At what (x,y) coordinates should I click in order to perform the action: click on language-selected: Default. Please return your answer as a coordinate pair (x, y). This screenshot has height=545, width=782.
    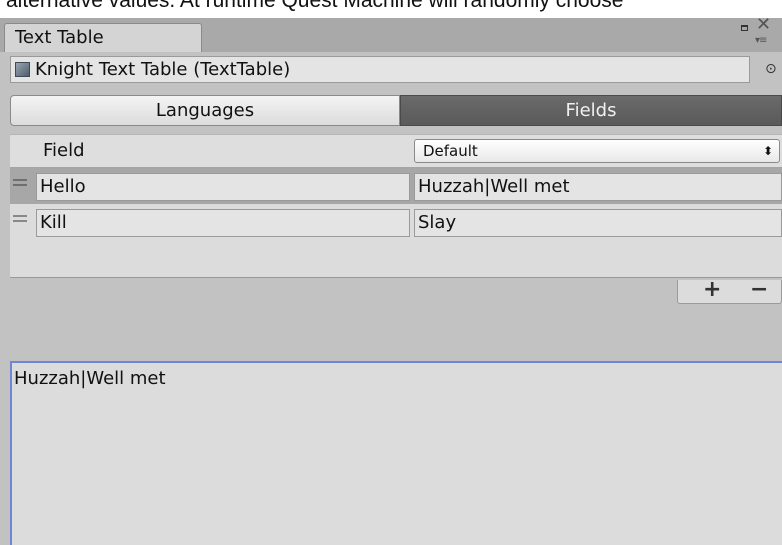
    Looking at the image, I should click on (450, 151).